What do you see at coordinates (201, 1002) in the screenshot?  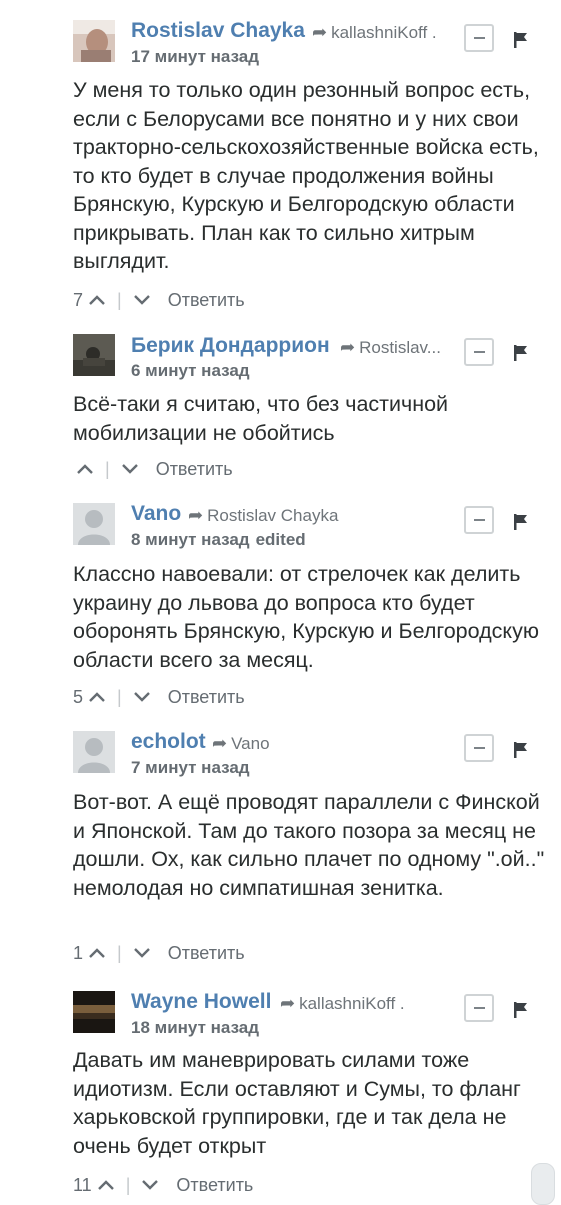 I see `author-name: Wayne Howell` at bounding box center [201, 1002].